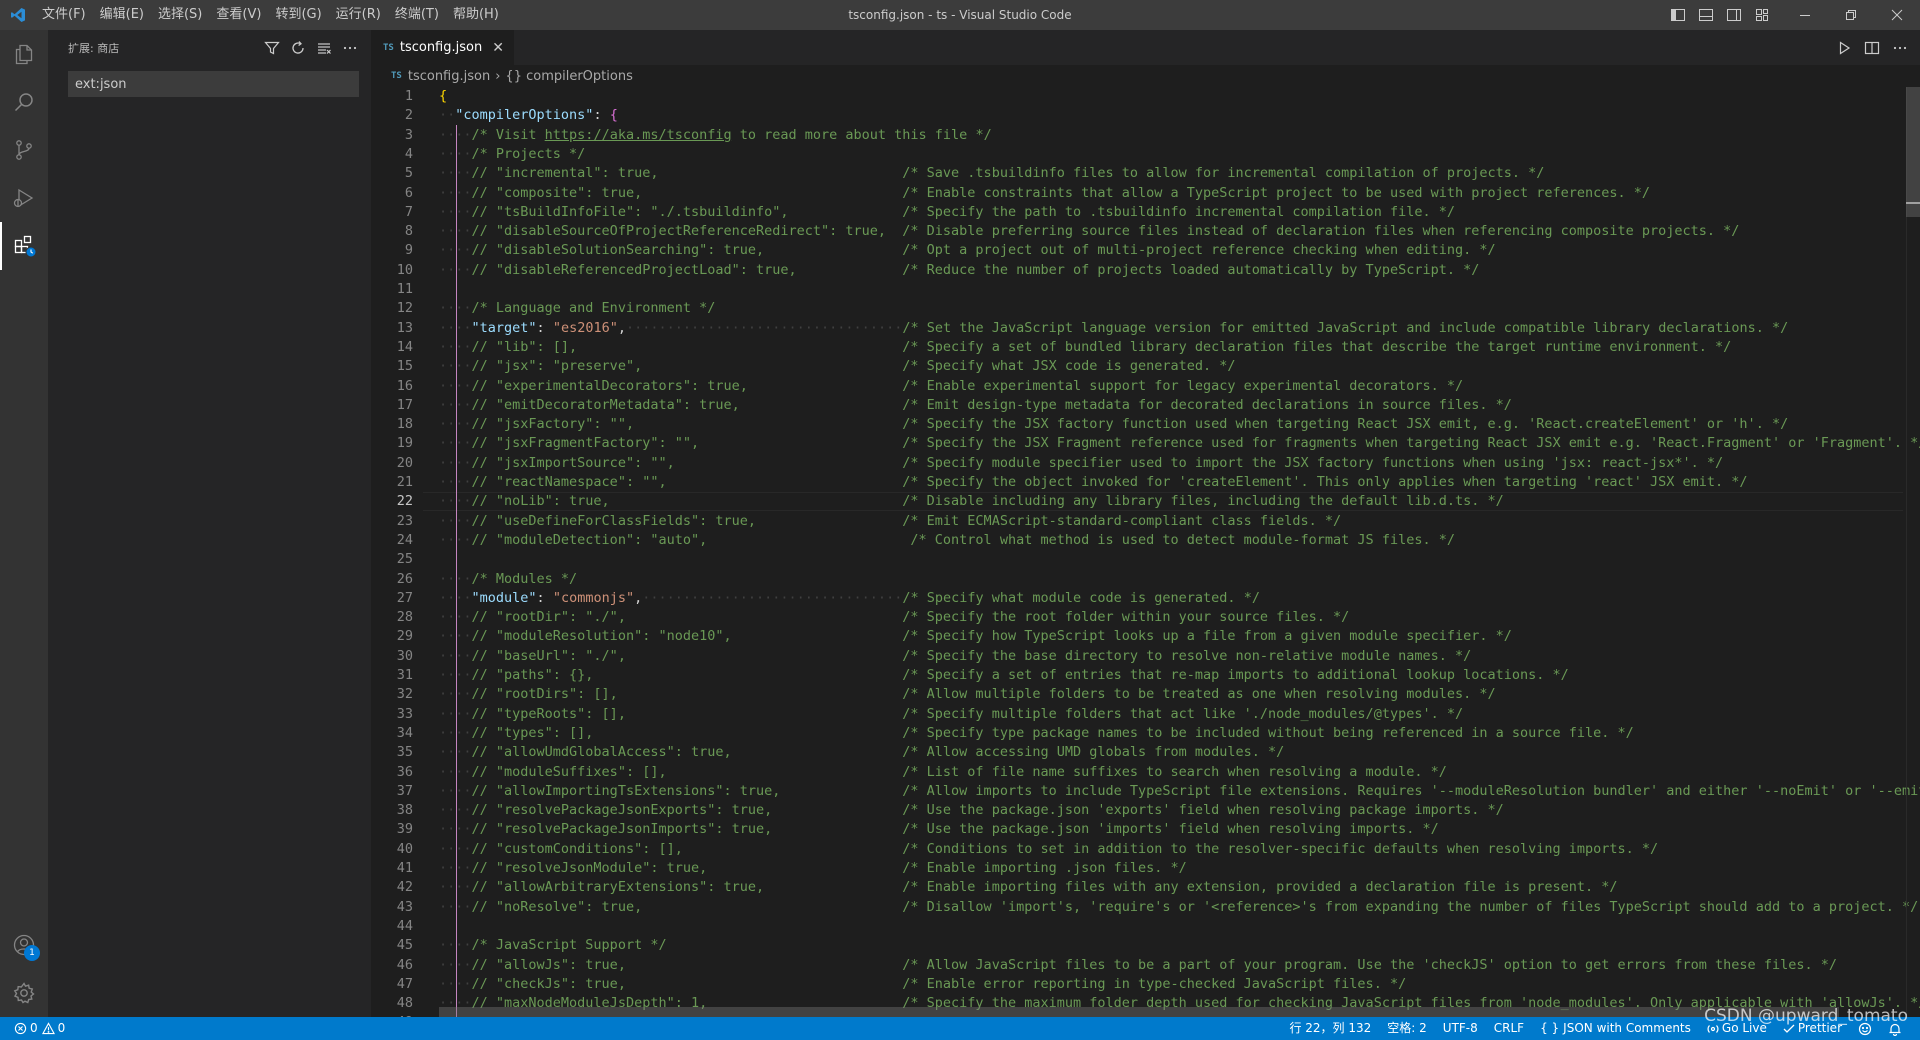 Image resolution: width=1920 pixels, height=1040 pixels. I want to click on go-live-button: Go Live, so click(1737, 1028).